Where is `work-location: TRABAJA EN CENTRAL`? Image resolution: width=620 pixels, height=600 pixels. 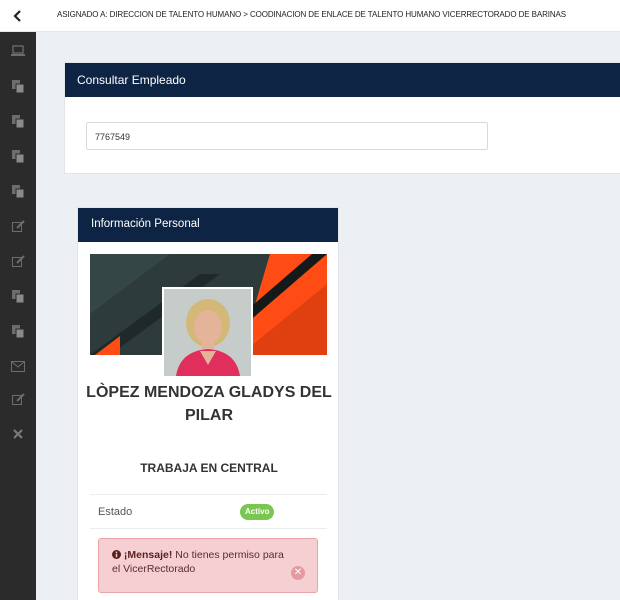 work-location: TRABAJA EN CENTRAL is located at coordinates (209, 468).